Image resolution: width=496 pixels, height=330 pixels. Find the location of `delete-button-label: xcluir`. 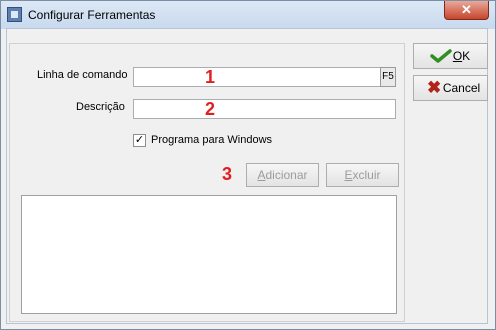

delete-button-label: xcluir is located at coordinates (366, 175).